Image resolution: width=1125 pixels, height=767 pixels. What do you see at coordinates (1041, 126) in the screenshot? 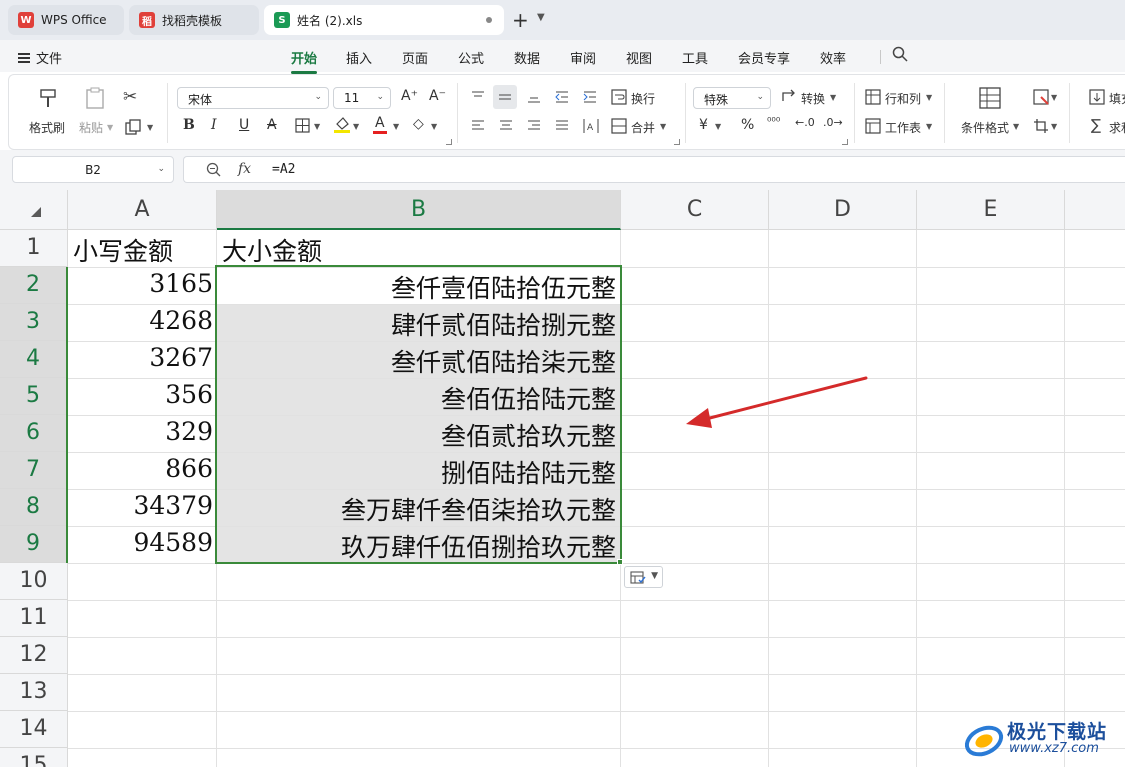
I see `crop-icon` at bounding box center [1041, 126].